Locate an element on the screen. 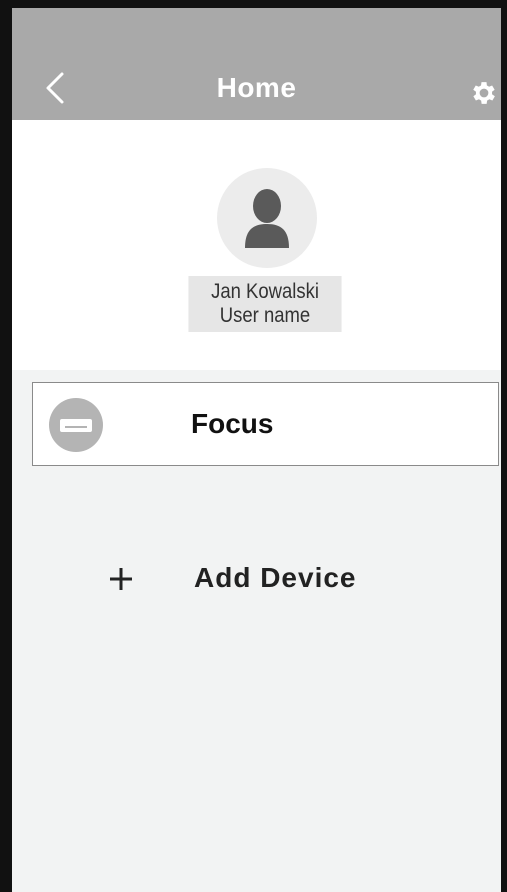 Image resolution: width=507 pixels, height=892 pixels. add-device-label: Add Device is located at coordinates (275, 577).